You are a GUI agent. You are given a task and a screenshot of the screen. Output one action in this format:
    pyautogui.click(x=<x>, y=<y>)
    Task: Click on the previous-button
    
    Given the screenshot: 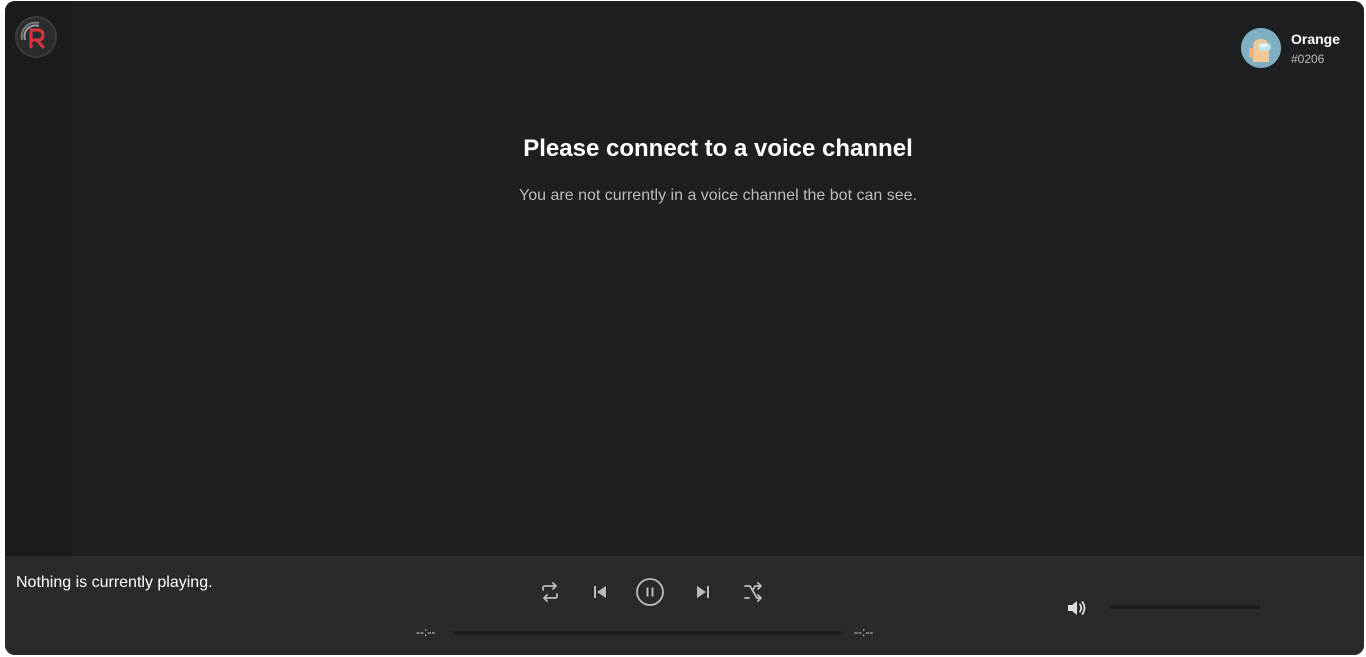 What is the action you would take?
    pyautogui.click(x=600, y=592)
    